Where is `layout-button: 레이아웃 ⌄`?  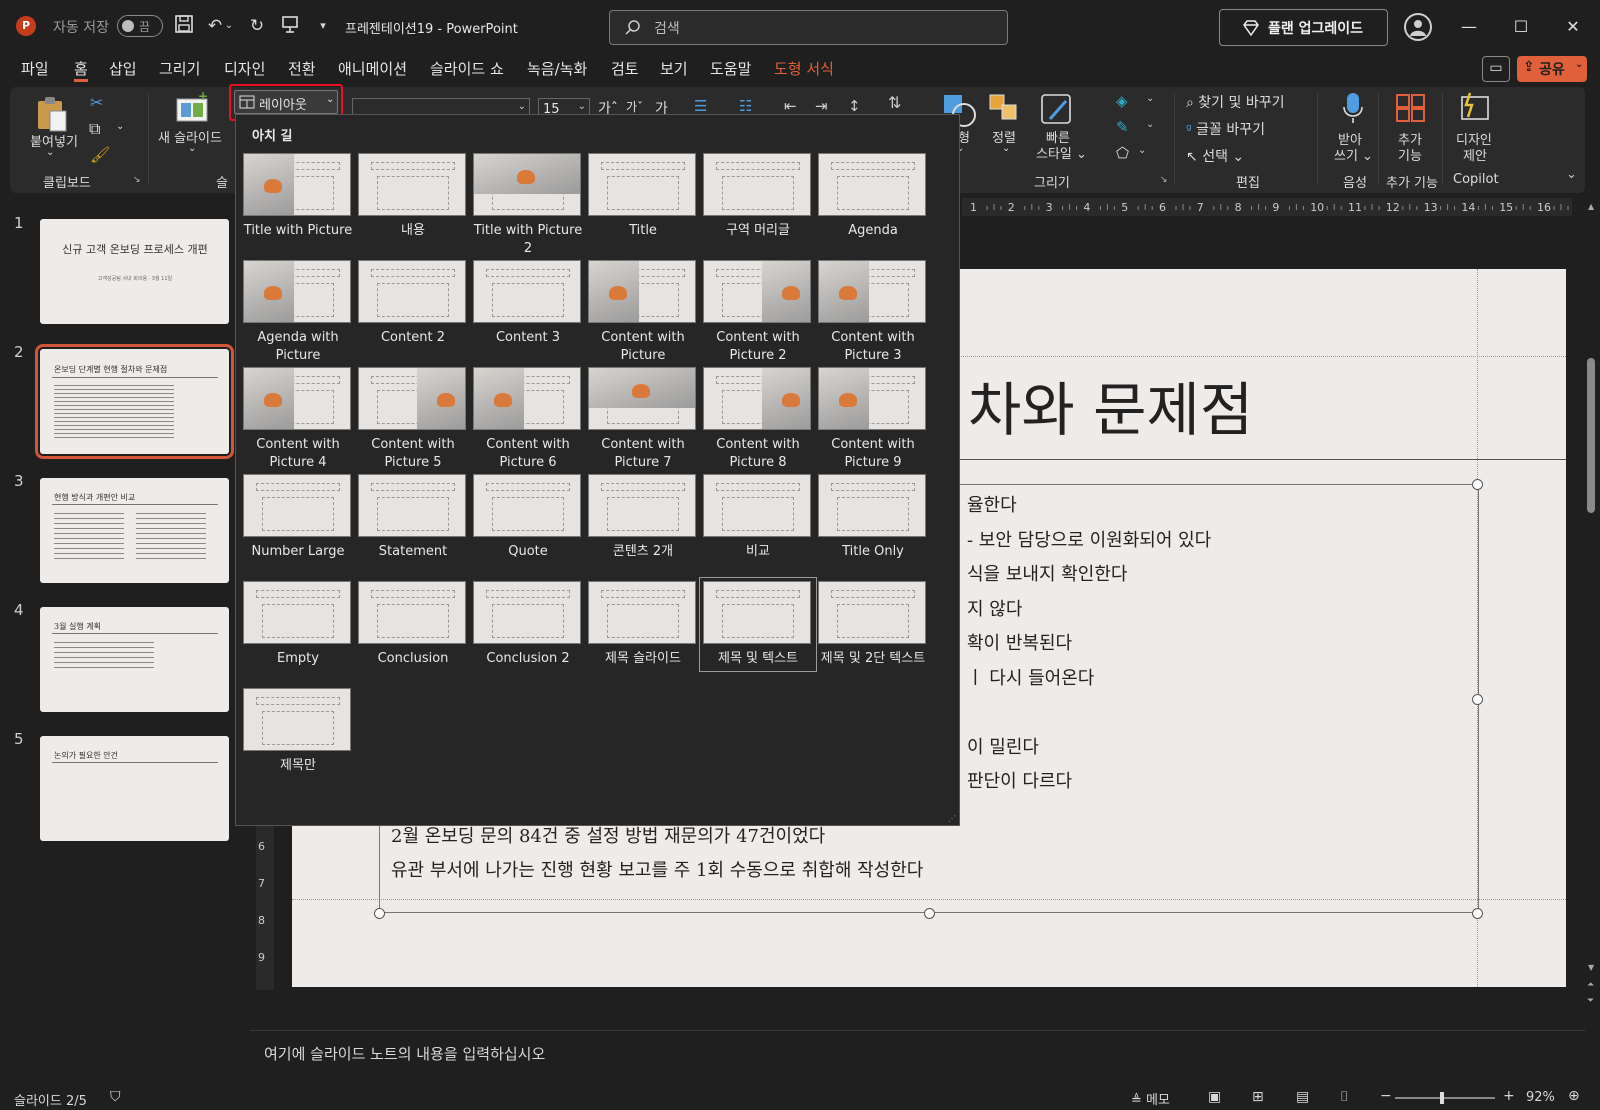 layout-button: 레이아웃 ⌄ is located at coordinates (286, 102).